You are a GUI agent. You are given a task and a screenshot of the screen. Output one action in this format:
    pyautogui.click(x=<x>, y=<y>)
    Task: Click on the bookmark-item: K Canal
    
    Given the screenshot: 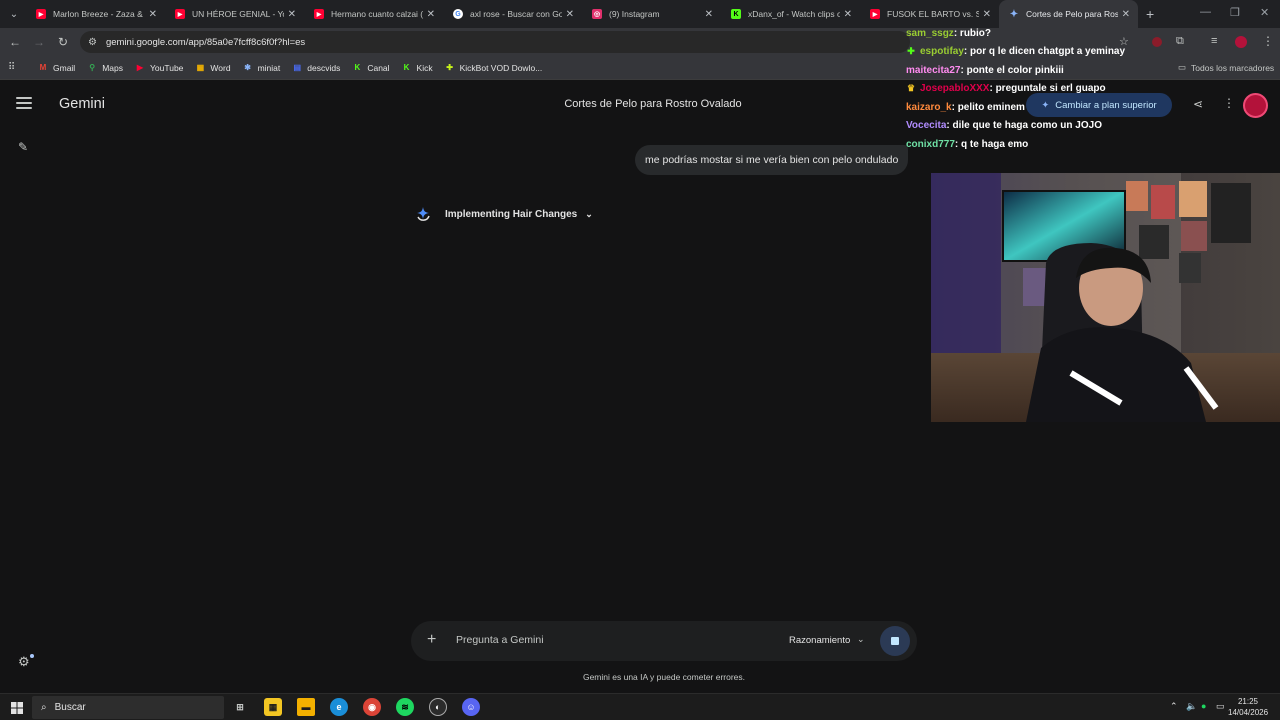 What is the action you would take?
    pyautogui.click(x=370, y=68)
    